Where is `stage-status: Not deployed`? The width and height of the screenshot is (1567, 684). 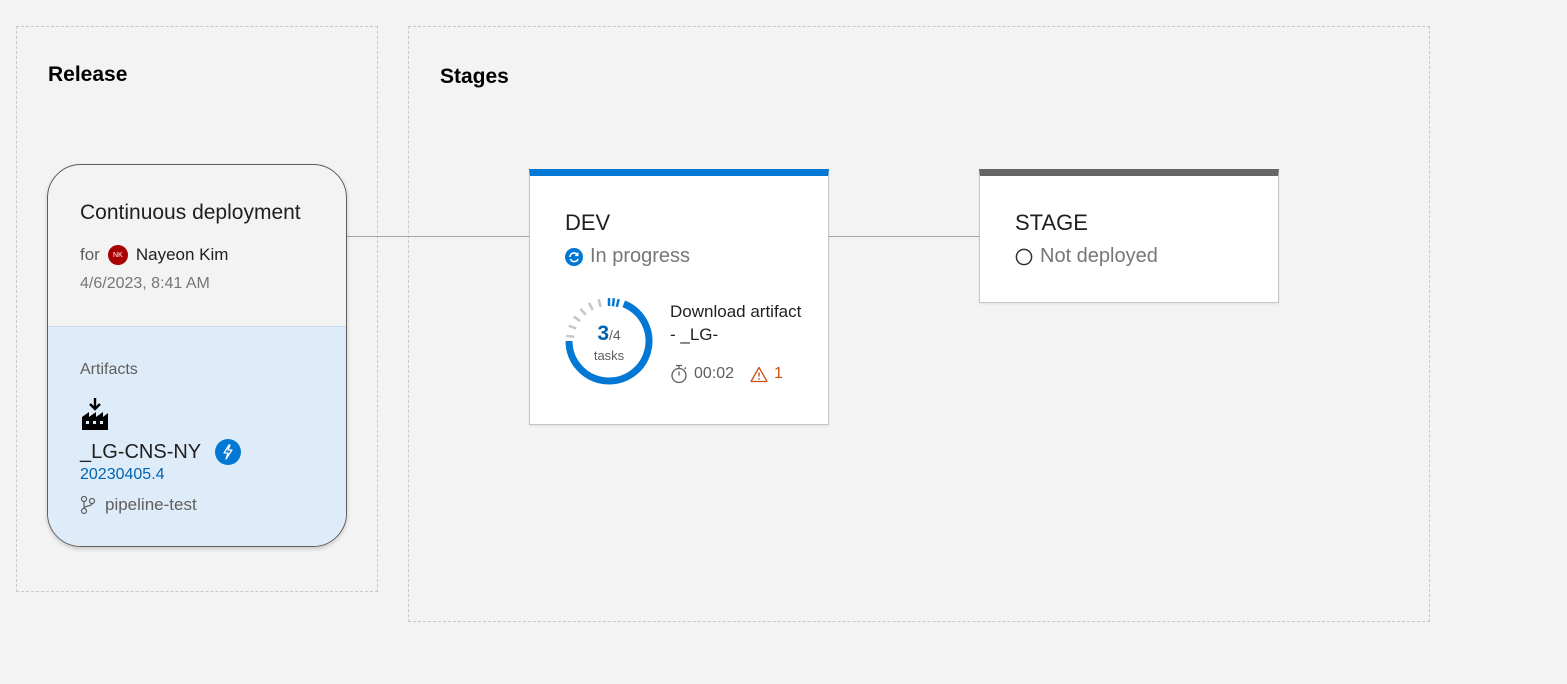
stage-status: Not deployed is located at coordinates (1086, 256).